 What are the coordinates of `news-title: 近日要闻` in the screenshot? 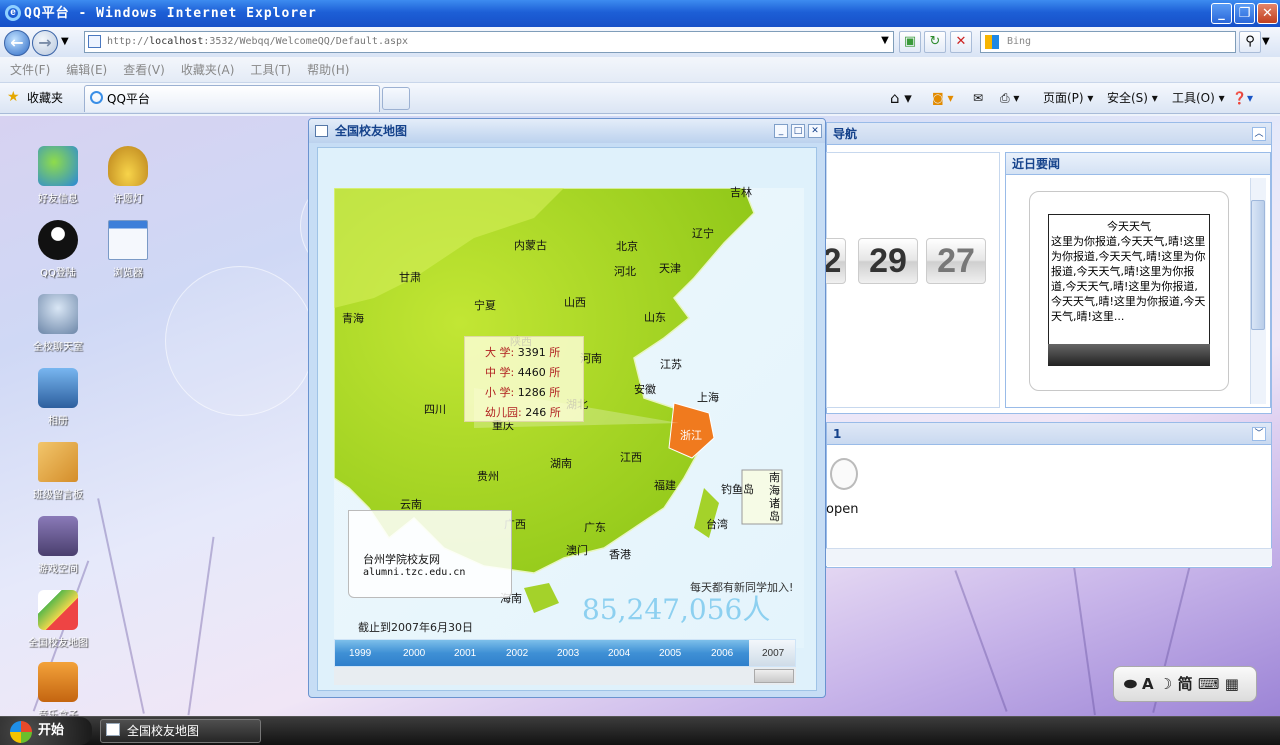 It's located at (1138, 164).